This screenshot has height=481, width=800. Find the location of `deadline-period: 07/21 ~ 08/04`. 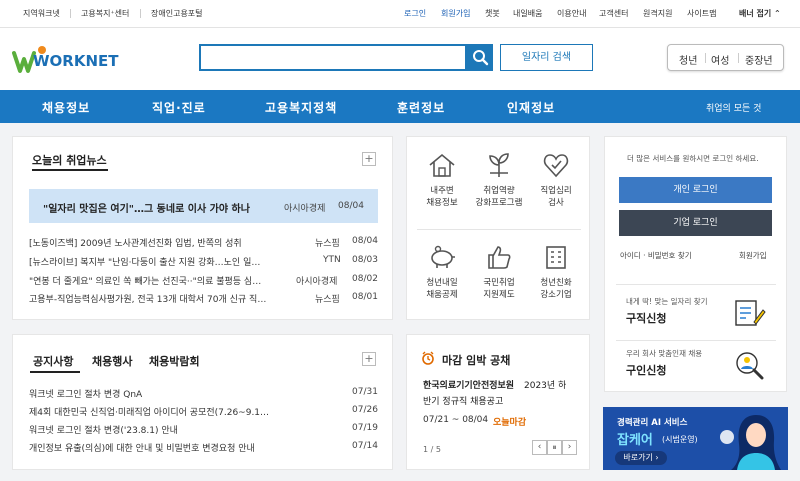

deadline-period: 07/21 ~ 08/04 is located at coordinates (456, 420).